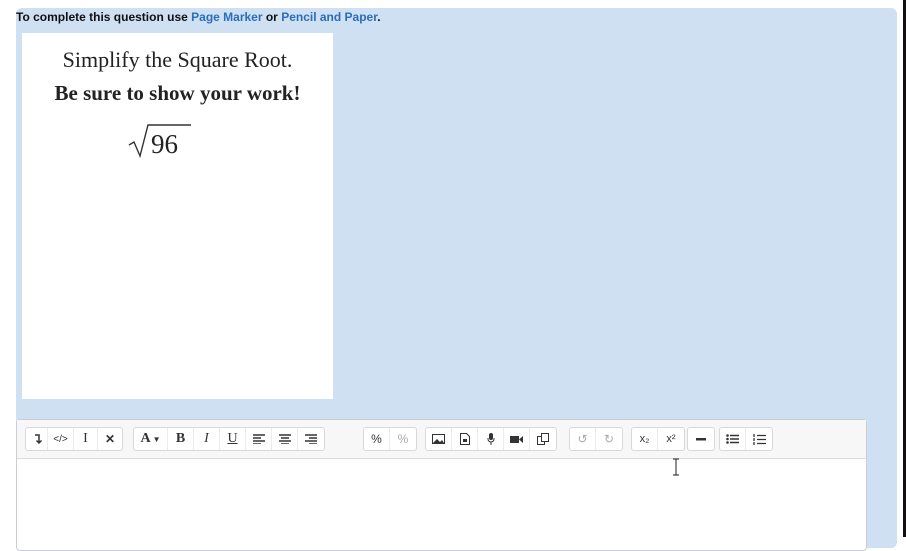  I want to click on toolbar-group-media, so click(491, 439).